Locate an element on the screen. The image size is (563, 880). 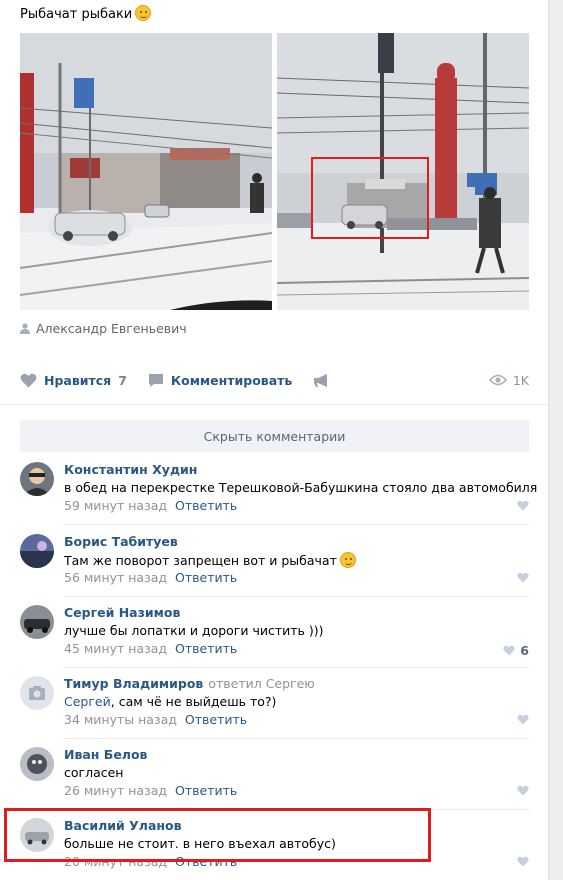
reply-to-label: ответил Сергею is located at coordinates (261, 683).